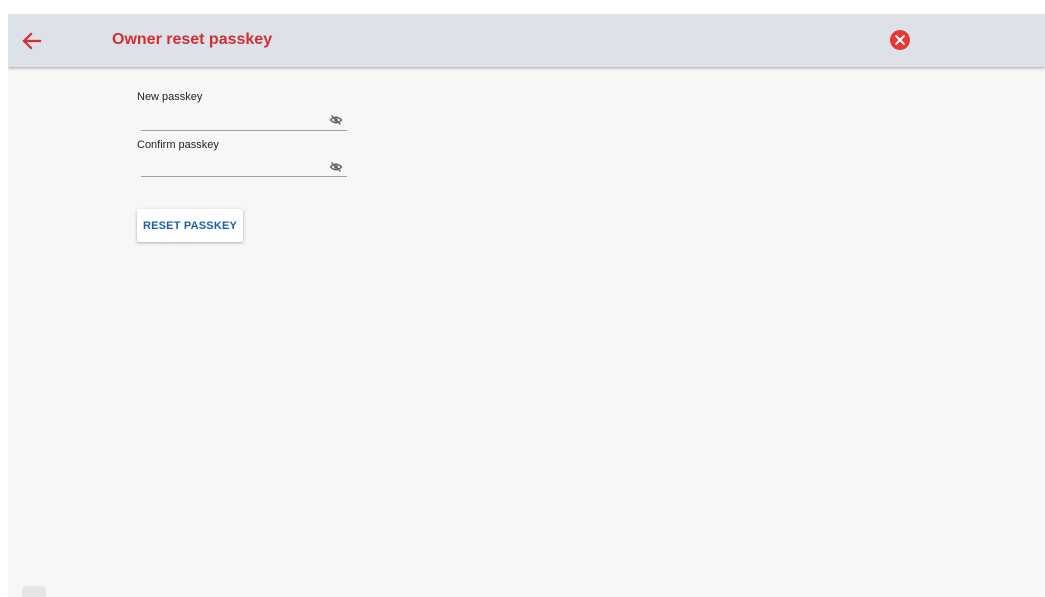  Describe the element at coordinates (178, 145) in the screenshot. I see `confirm-passkey-label: Confirm passkey` at that location.